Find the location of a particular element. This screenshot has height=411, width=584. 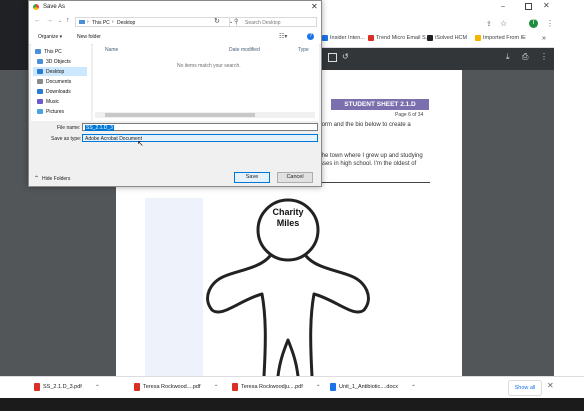

search-input: Search Desktop is located at coordinates (263, 23).